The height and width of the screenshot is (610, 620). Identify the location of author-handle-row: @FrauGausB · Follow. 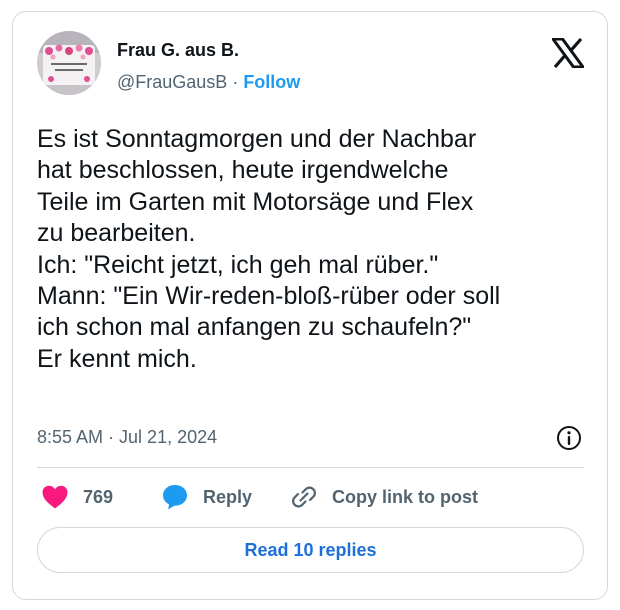
(208, 82).